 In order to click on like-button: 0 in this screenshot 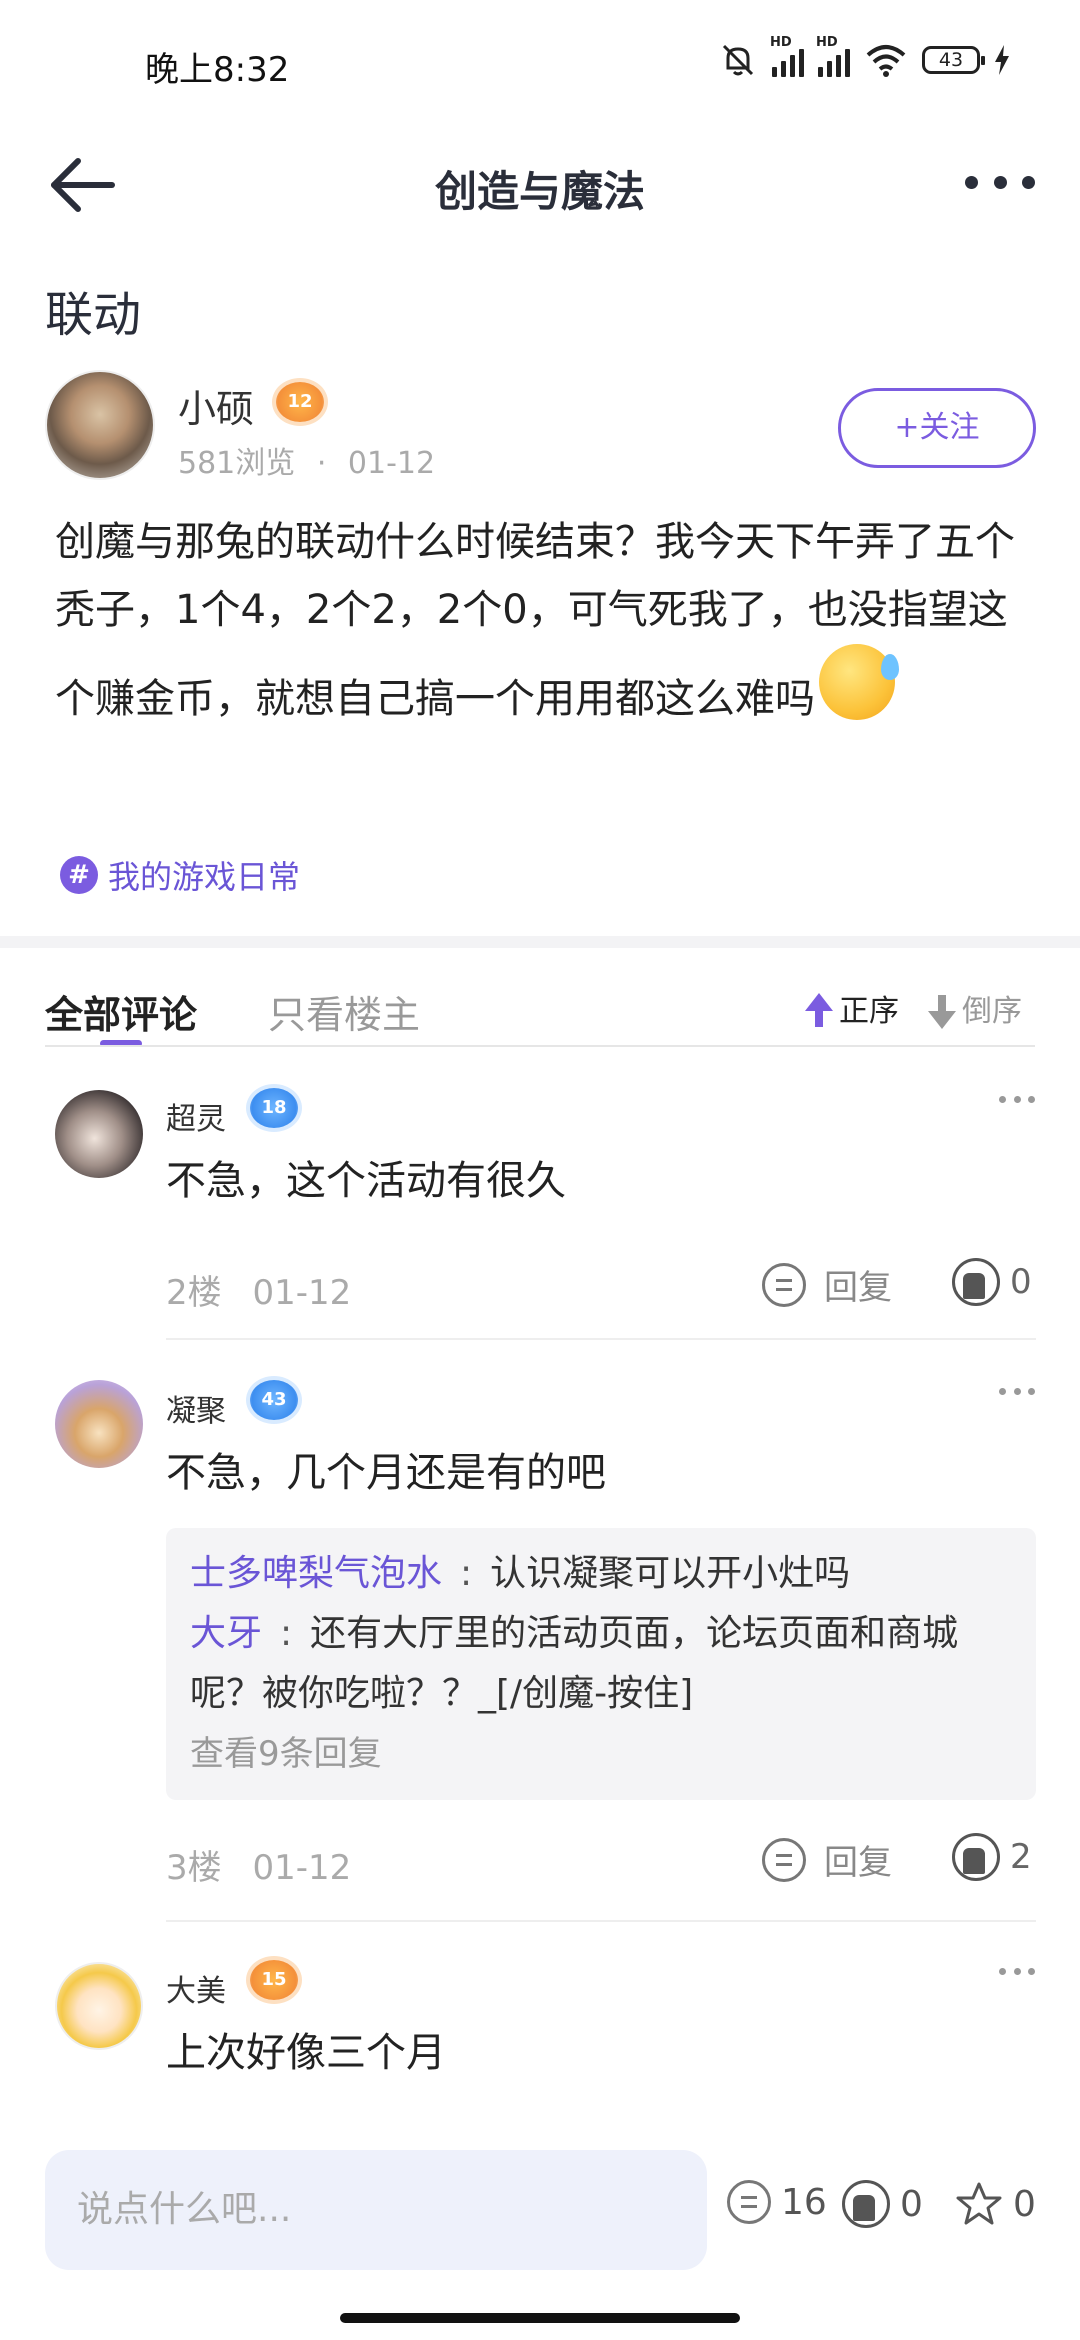, I will do `click(992, 1282)`.